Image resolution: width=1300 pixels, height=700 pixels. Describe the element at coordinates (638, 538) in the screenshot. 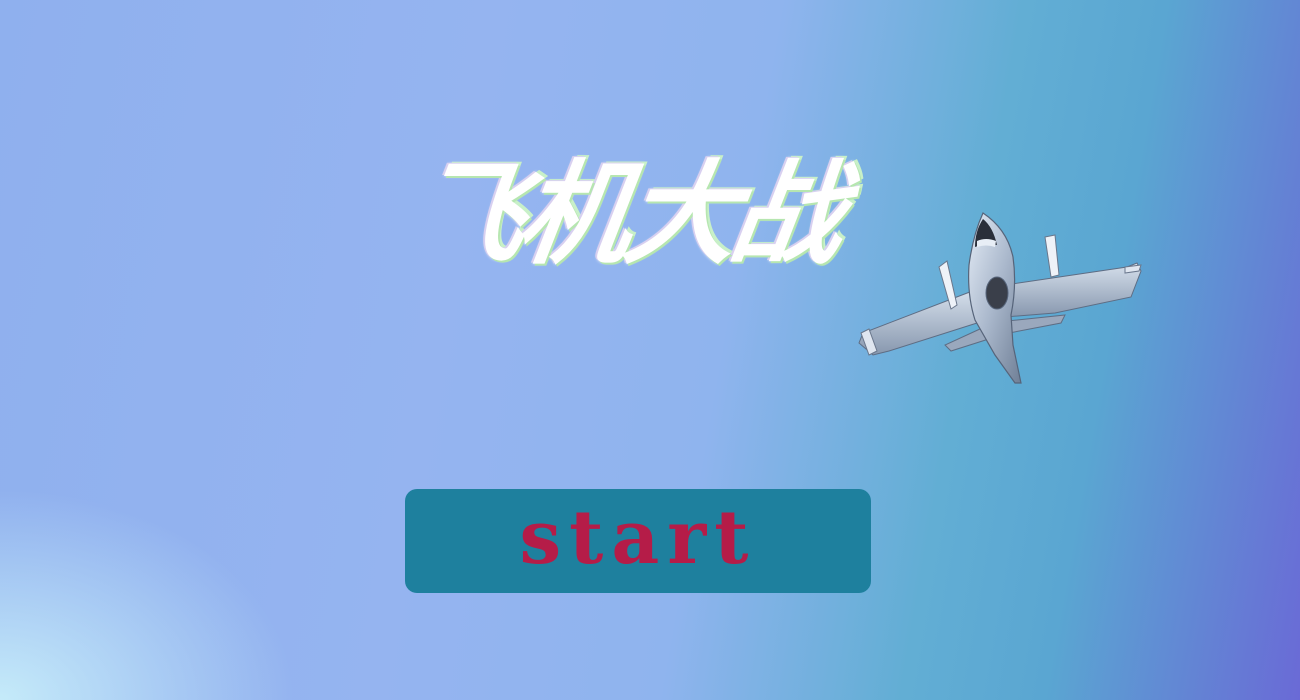

I see `start-button-label: start` at that location.